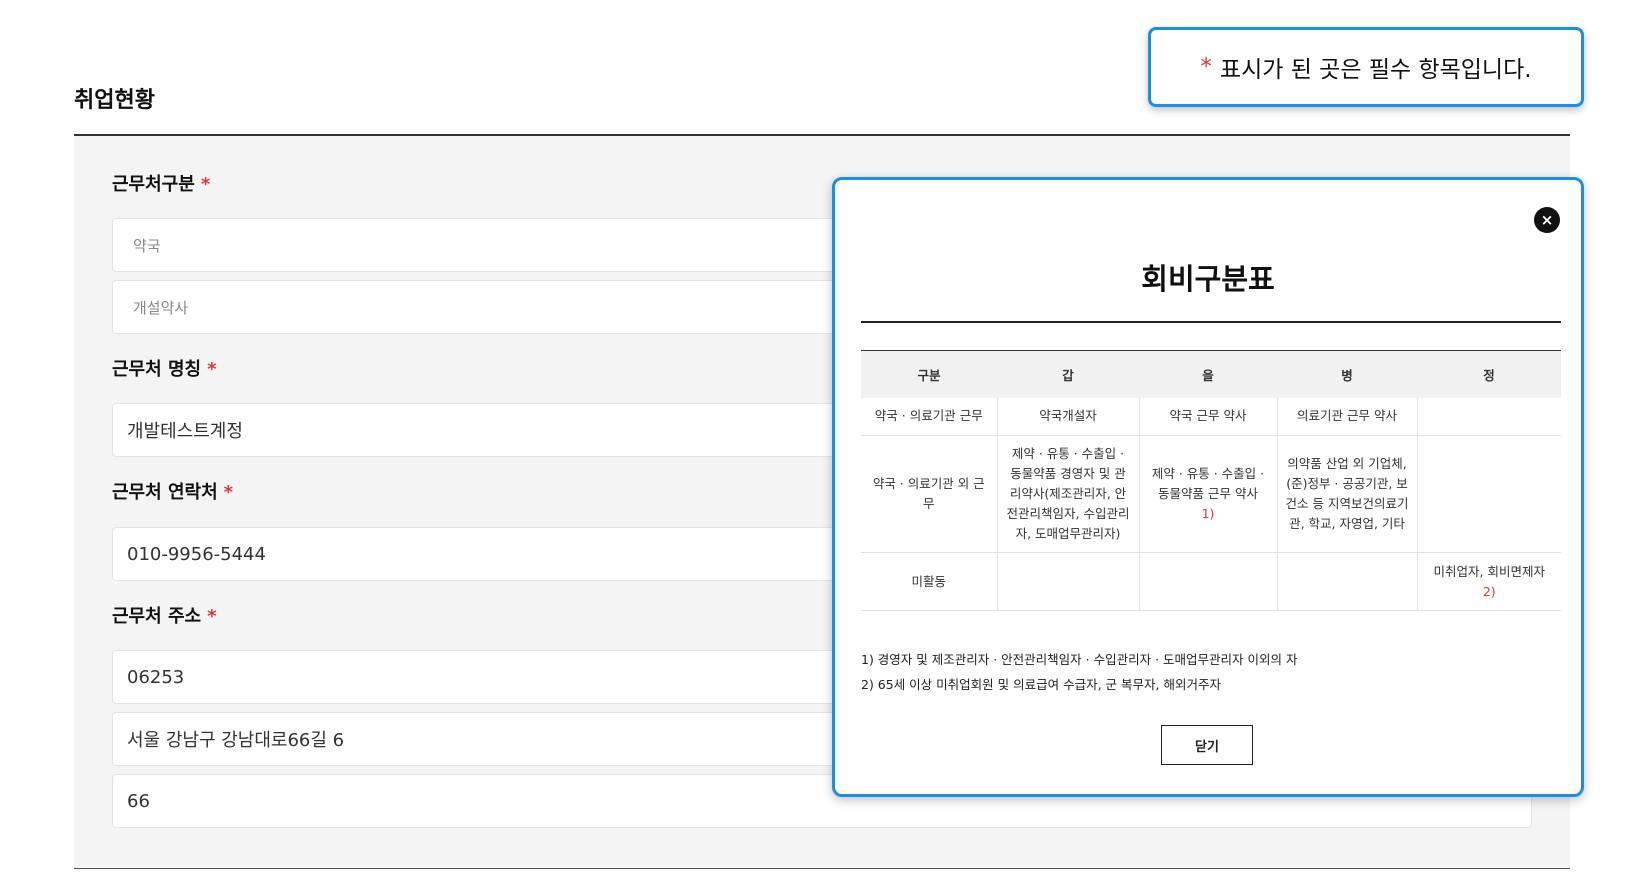 This screenshot has height=894, width=1628. Describe the element at coordinates (1488, 581) in the screenshot. I see `table-cell-jeong: 미취업자, 회비면제자 2)` at that location.